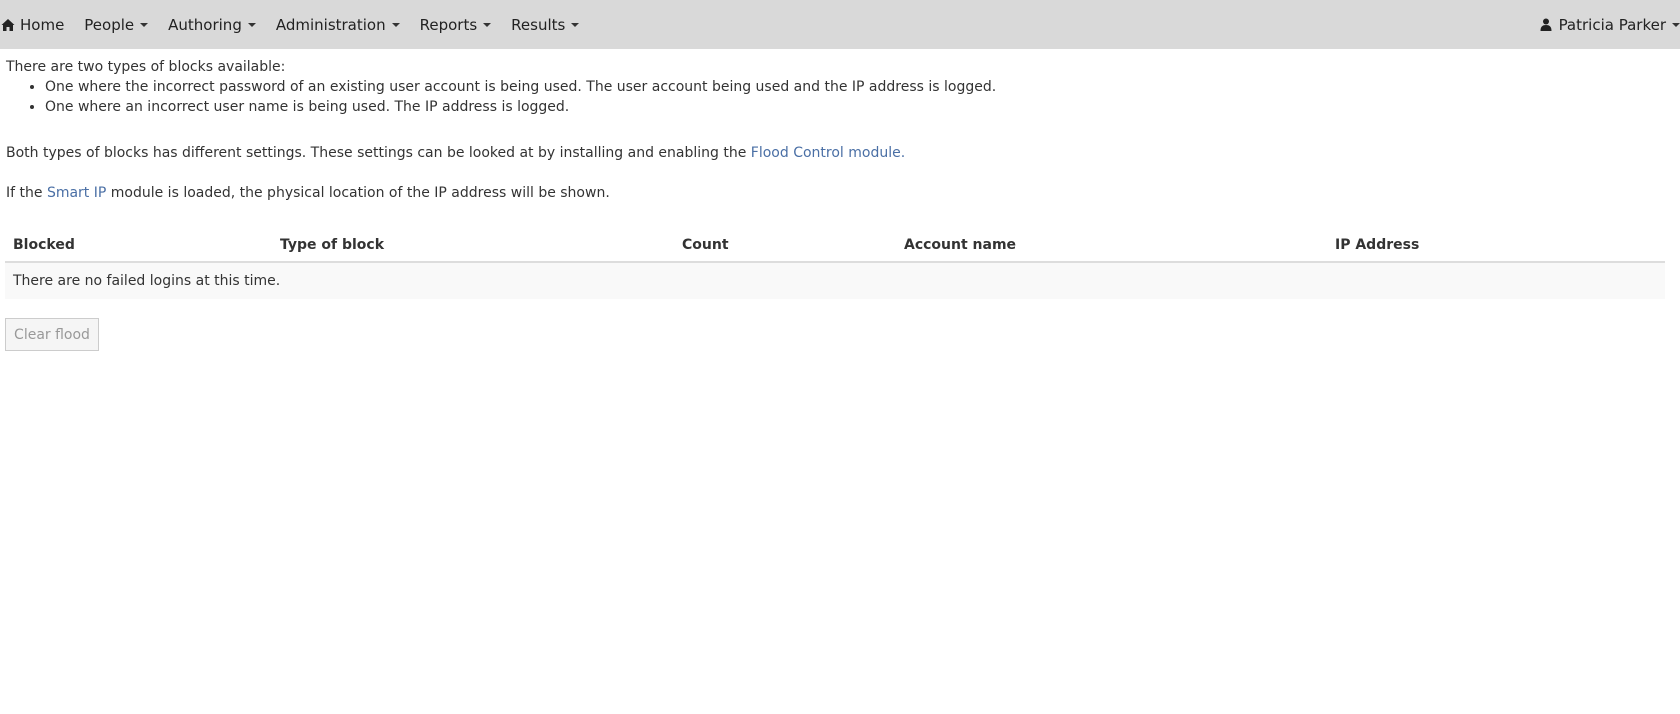 The height and width of the screenshot is (714, 1680). What do you see at coordinates (205, 24) in the screenshot?
I see `nav-authoring-label: Authoring` at bounding box center [205, 24].